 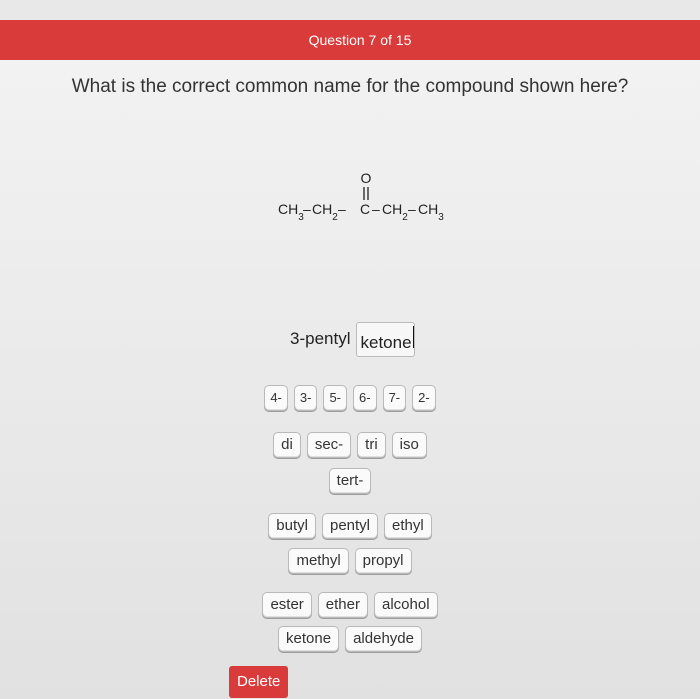 I want to click on tile-propyl: propyl, so click(x=383, y=561).